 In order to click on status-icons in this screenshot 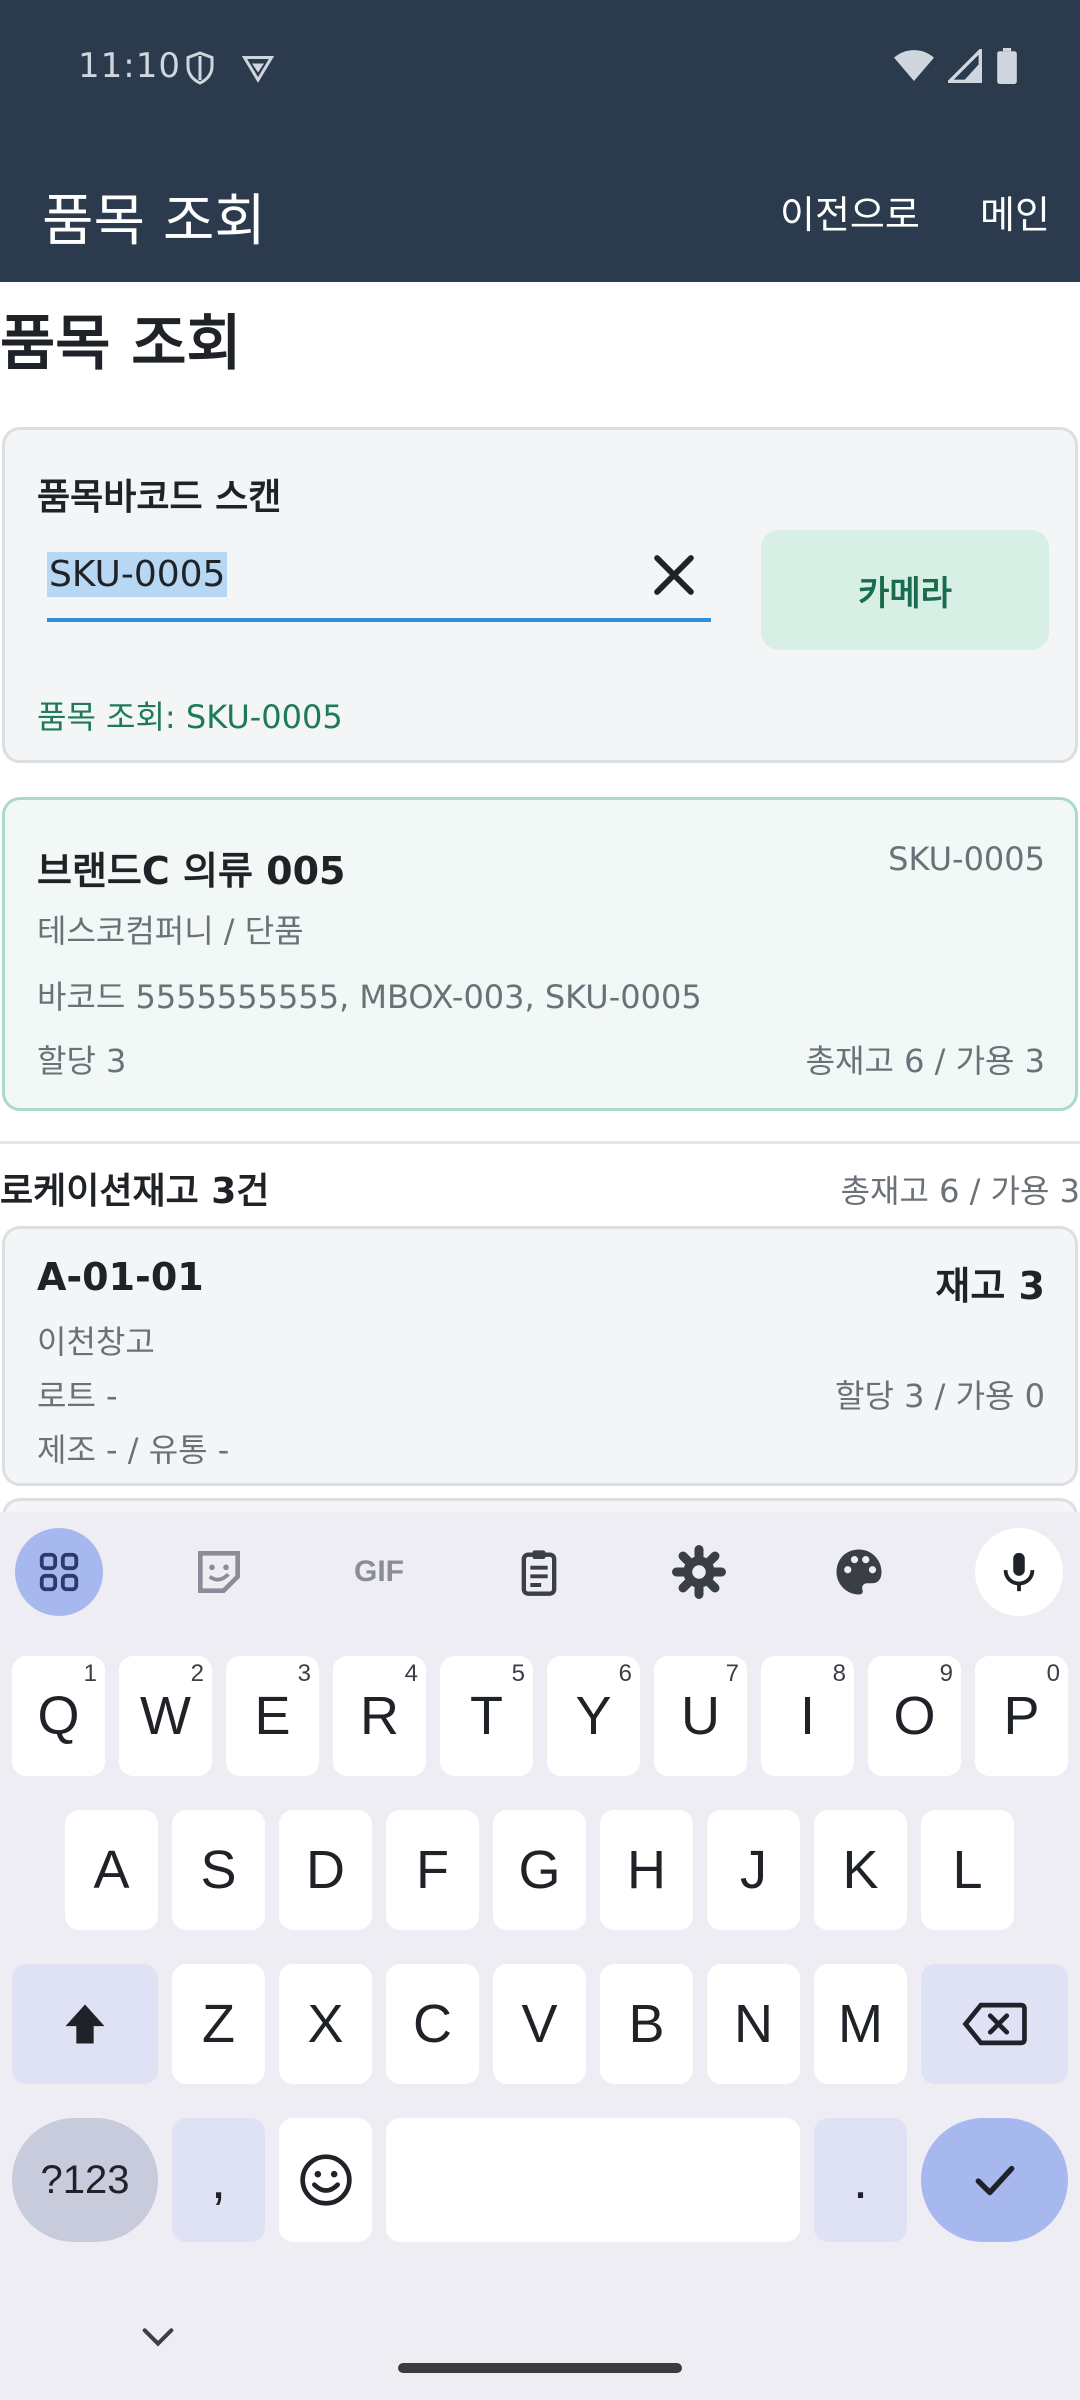, I will do `click(956, 66)`.